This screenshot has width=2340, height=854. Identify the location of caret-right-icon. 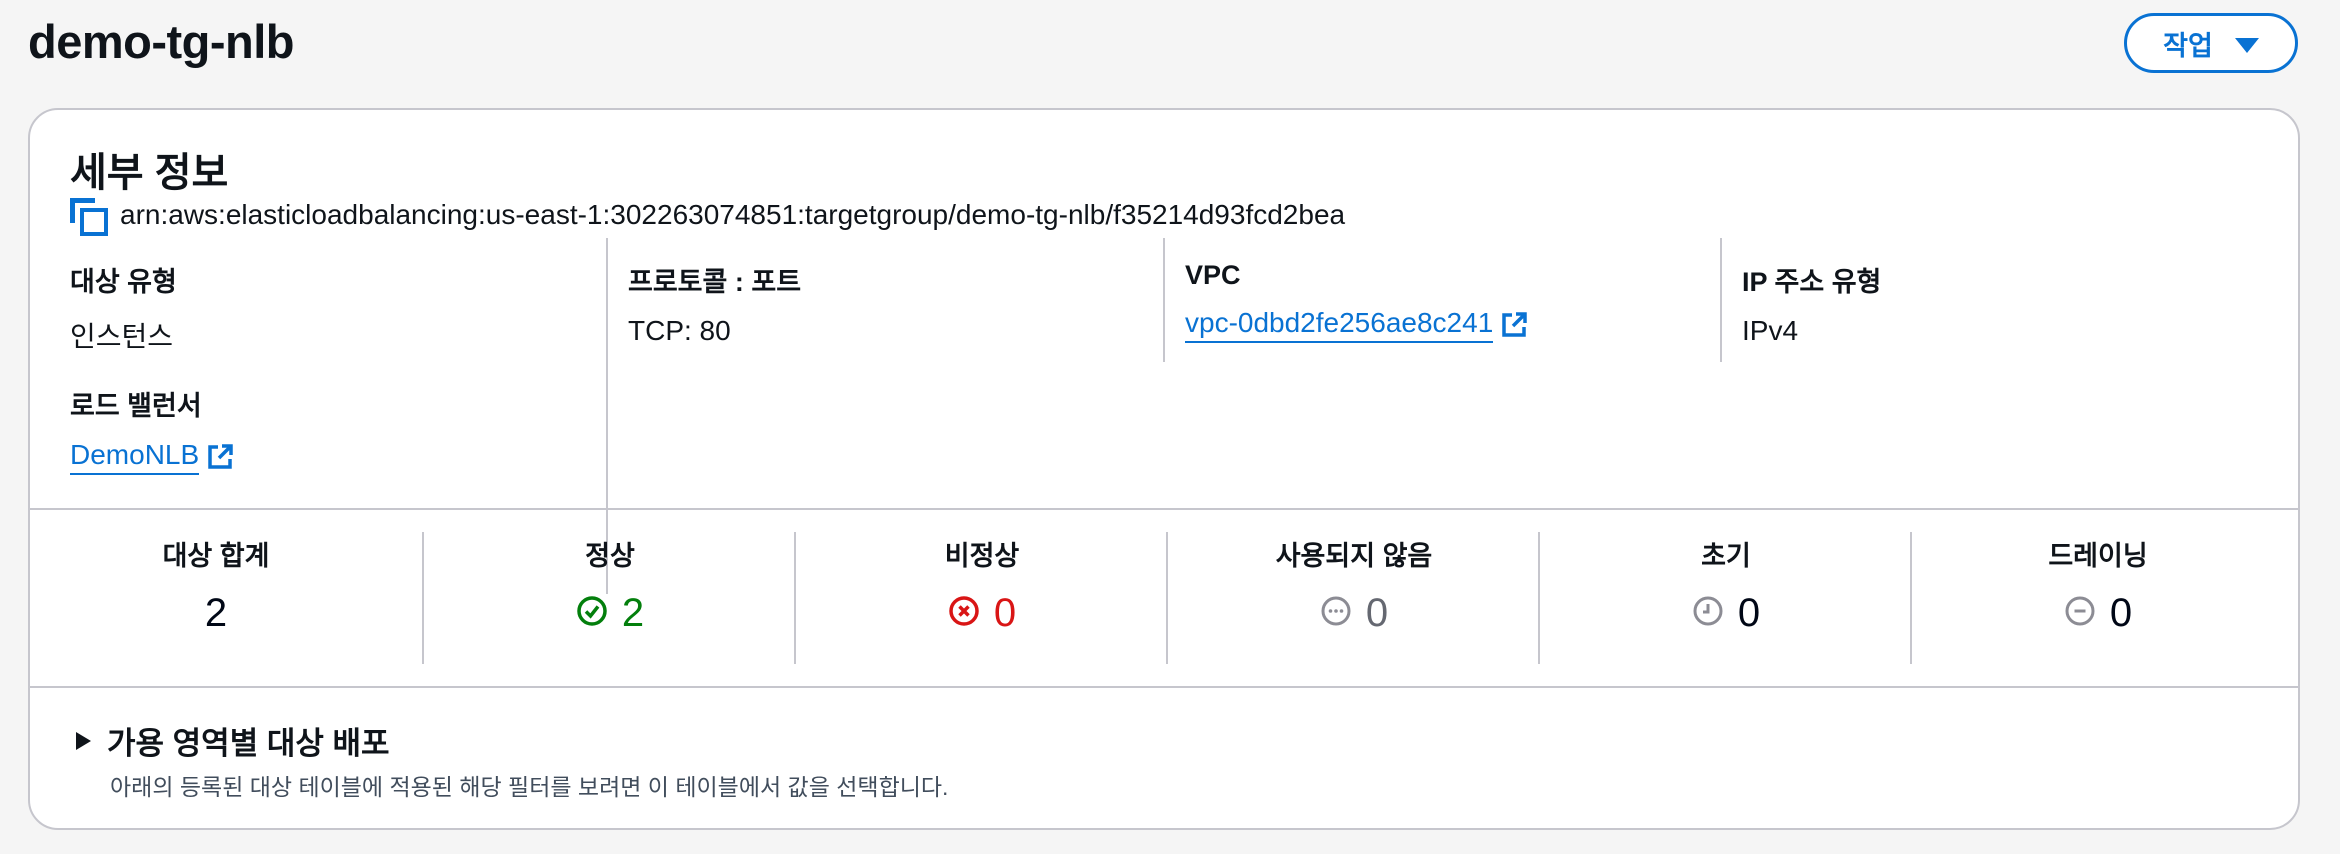
(83, 740).